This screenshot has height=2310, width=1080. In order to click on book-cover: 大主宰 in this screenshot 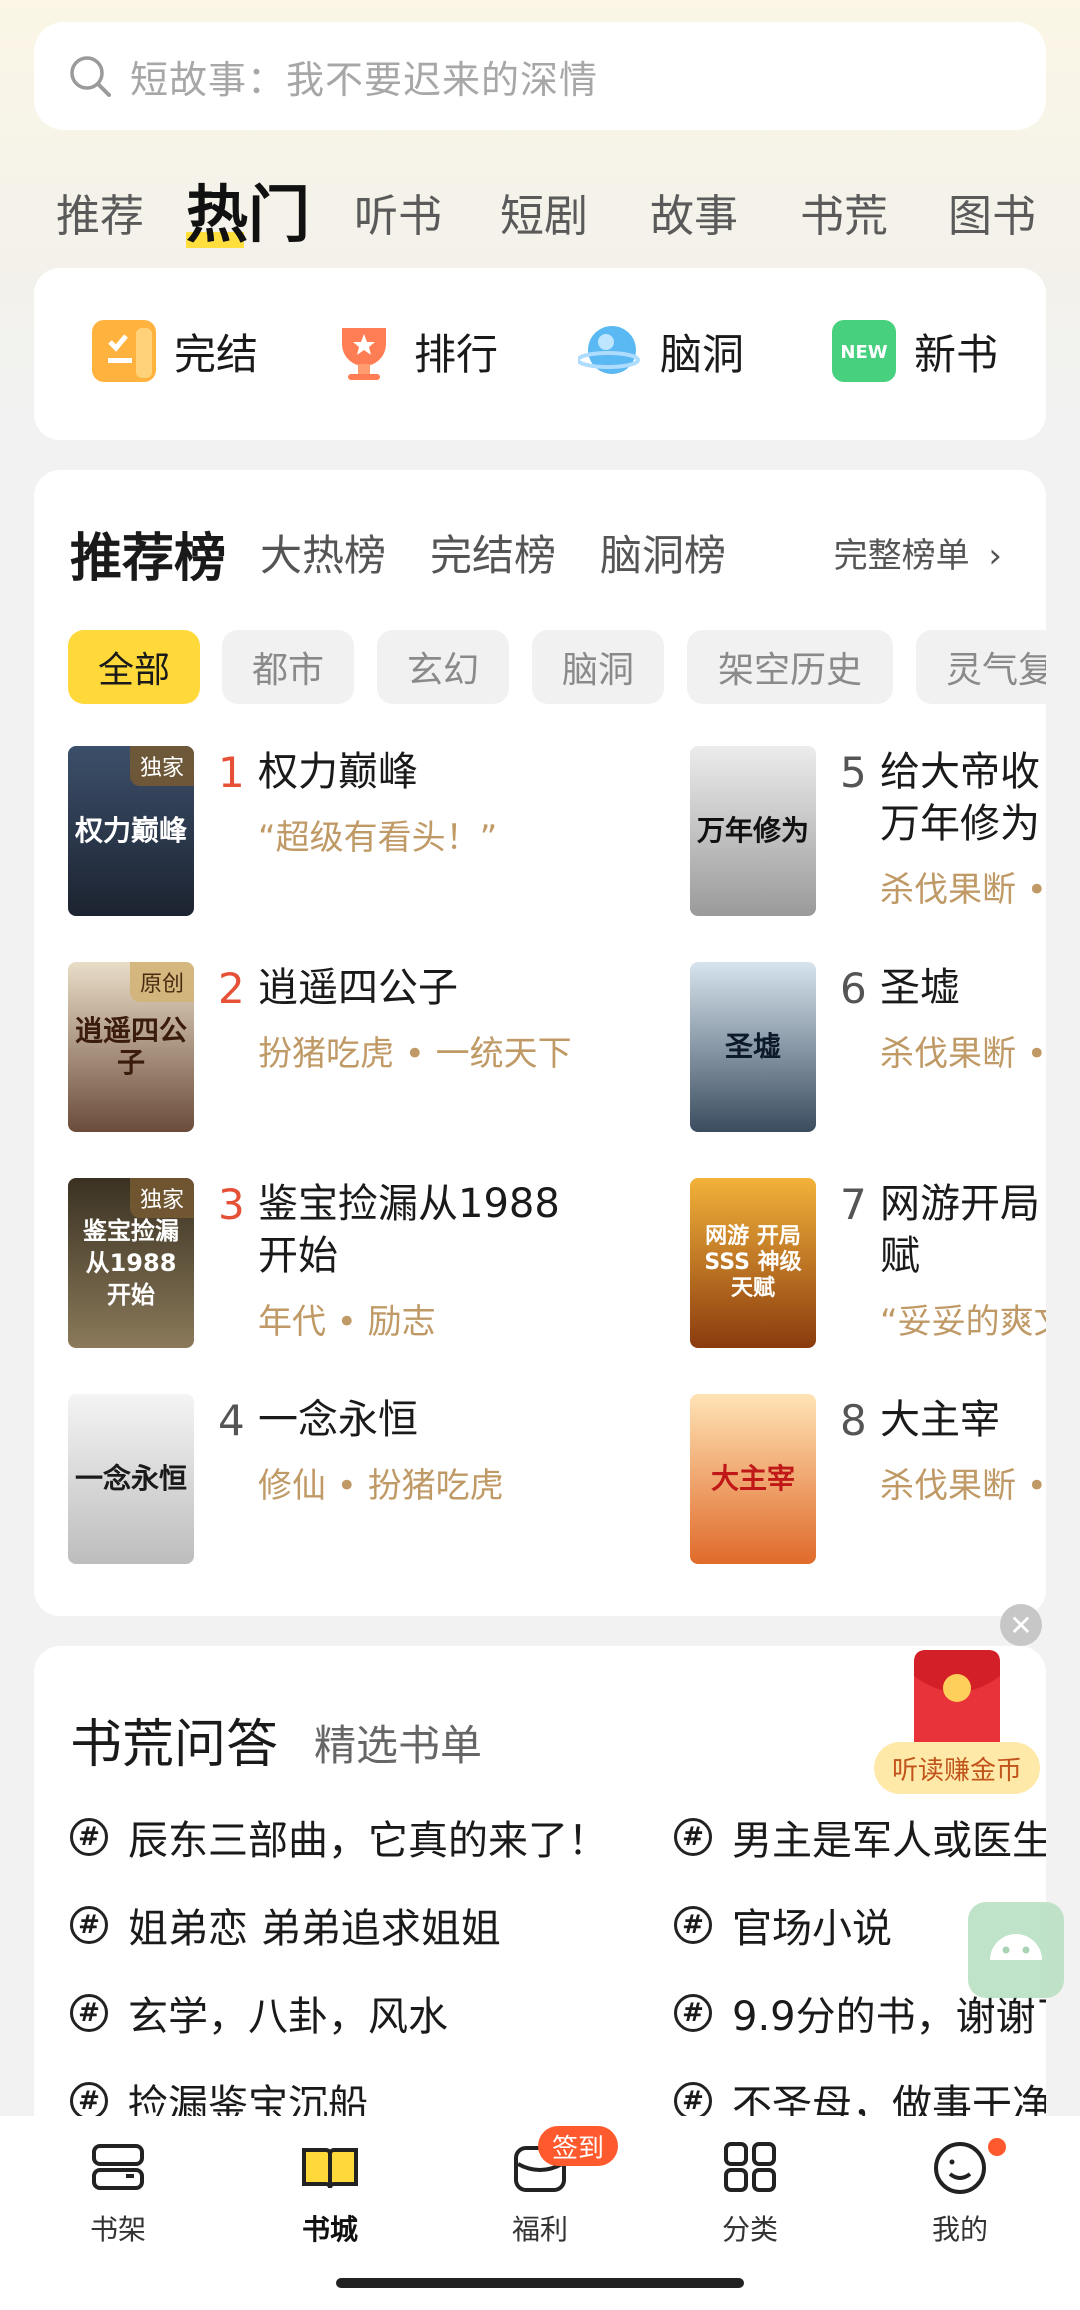, I will do `click(753, 1479)`.